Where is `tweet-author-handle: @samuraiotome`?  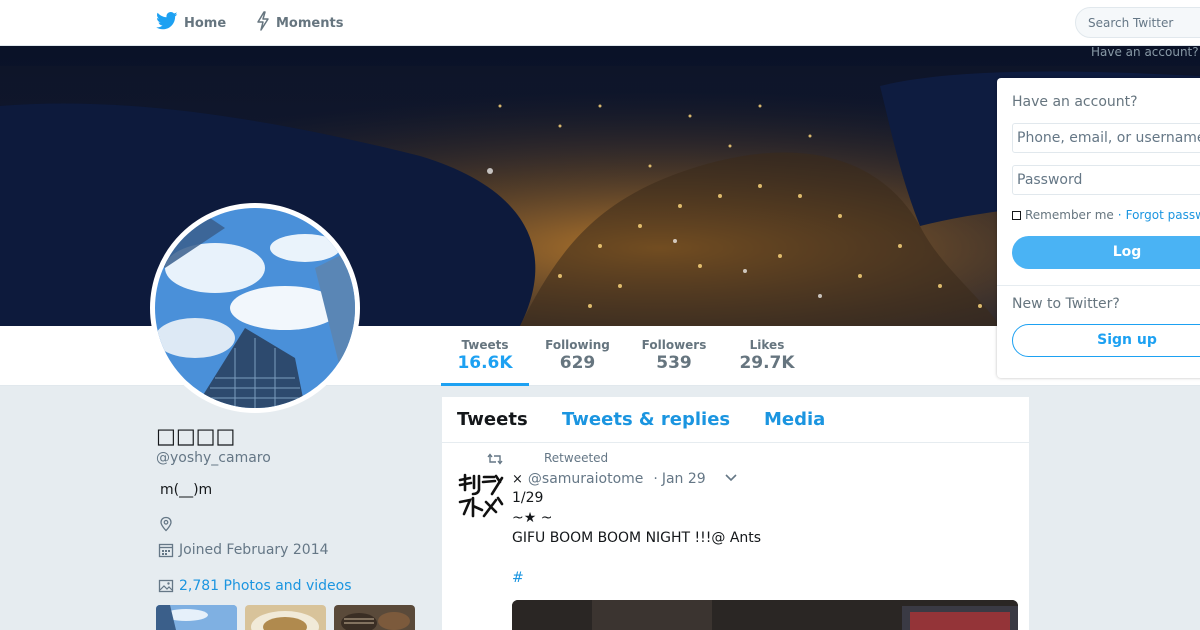
tweet-author-handle: @samuraiotome is located at coordinates (585, 479).